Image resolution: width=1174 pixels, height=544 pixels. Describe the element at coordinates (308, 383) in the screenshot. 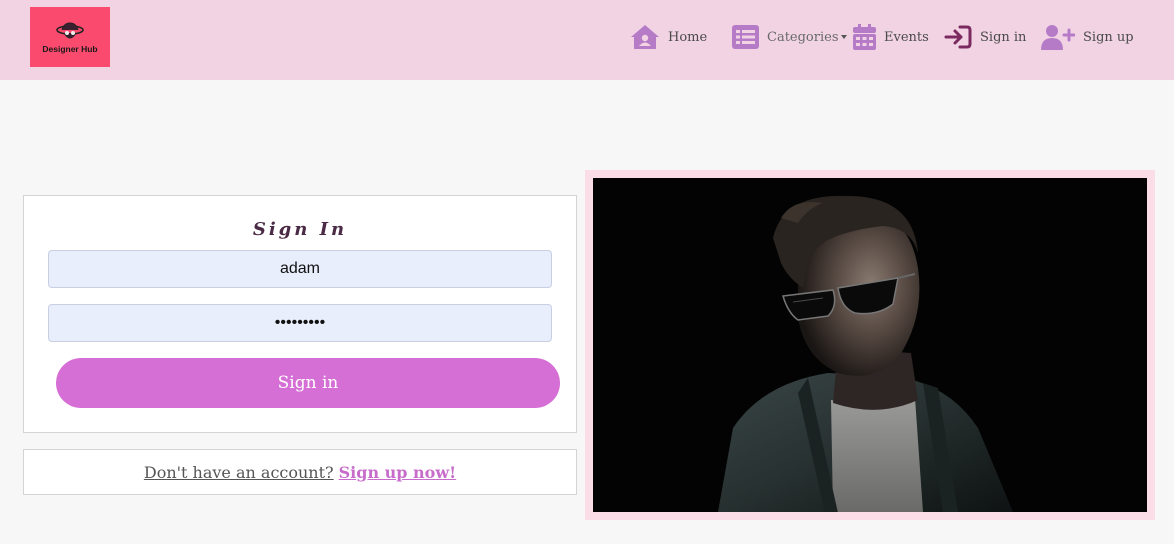

I see `signin-button: Sign in` at that location.